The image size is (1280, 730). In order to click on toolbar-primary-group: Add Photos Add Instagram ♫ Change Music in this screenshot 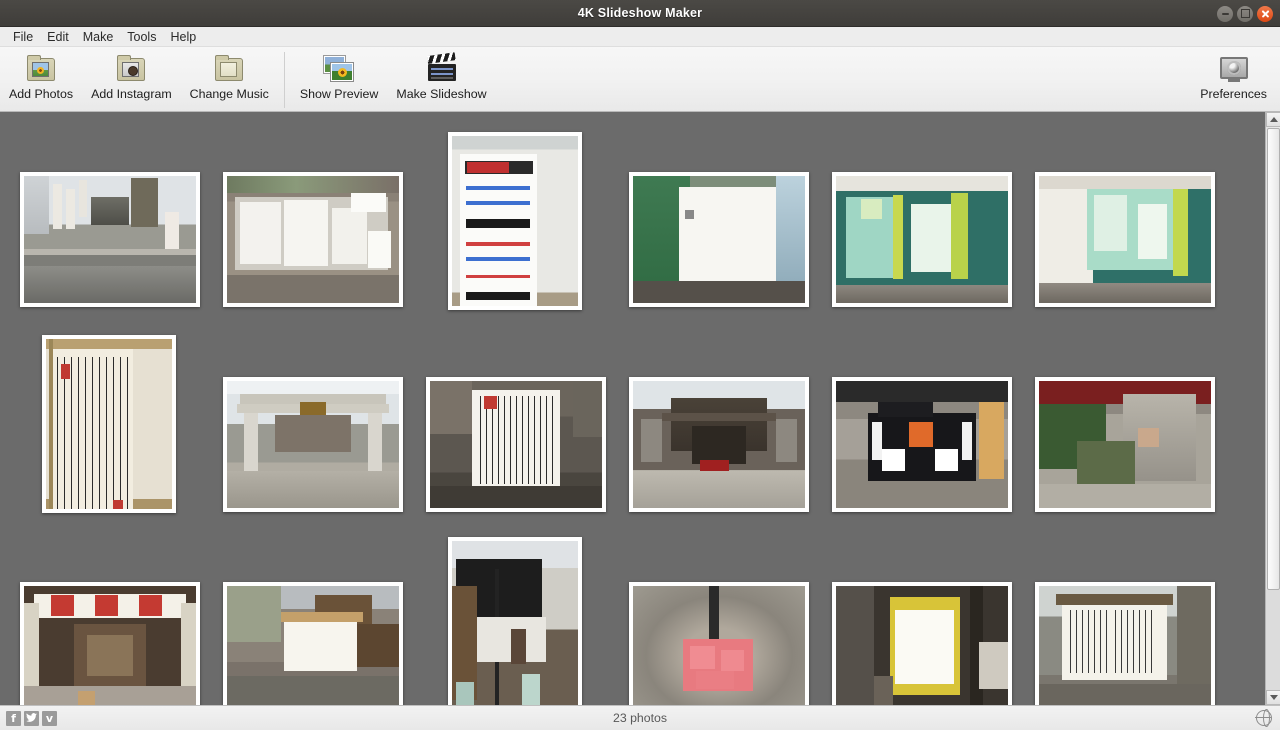, I will do `click(139, 77)`.